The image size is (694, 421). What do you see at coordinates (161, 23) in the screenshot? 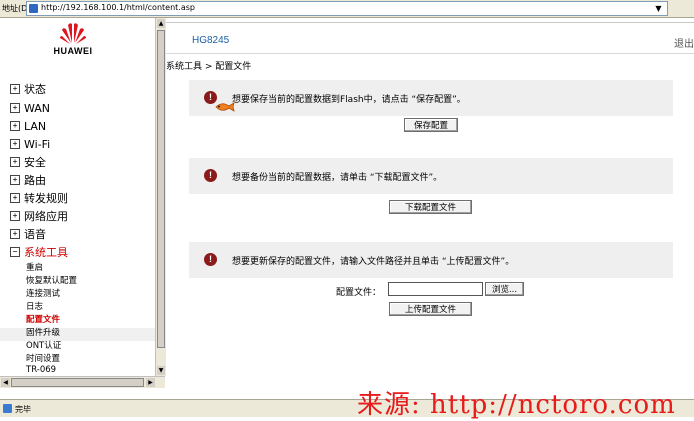
I see `scroll-up-icon: ▲` at bounding box center [161, 23].